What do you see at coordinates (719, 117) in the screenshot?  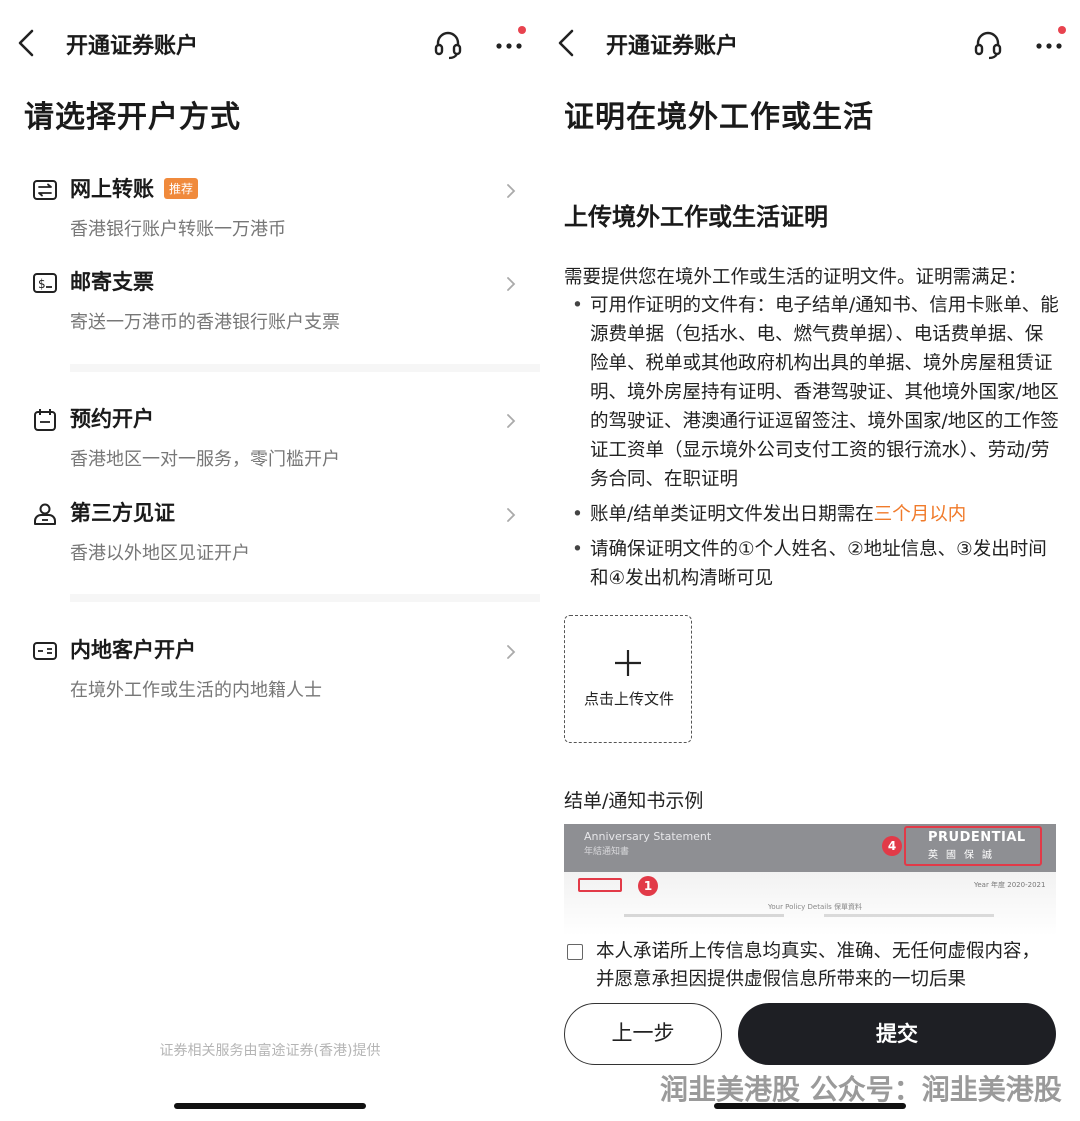 I see `page-title: 证明在境外工作或生活` at bounding box center [719, 117].